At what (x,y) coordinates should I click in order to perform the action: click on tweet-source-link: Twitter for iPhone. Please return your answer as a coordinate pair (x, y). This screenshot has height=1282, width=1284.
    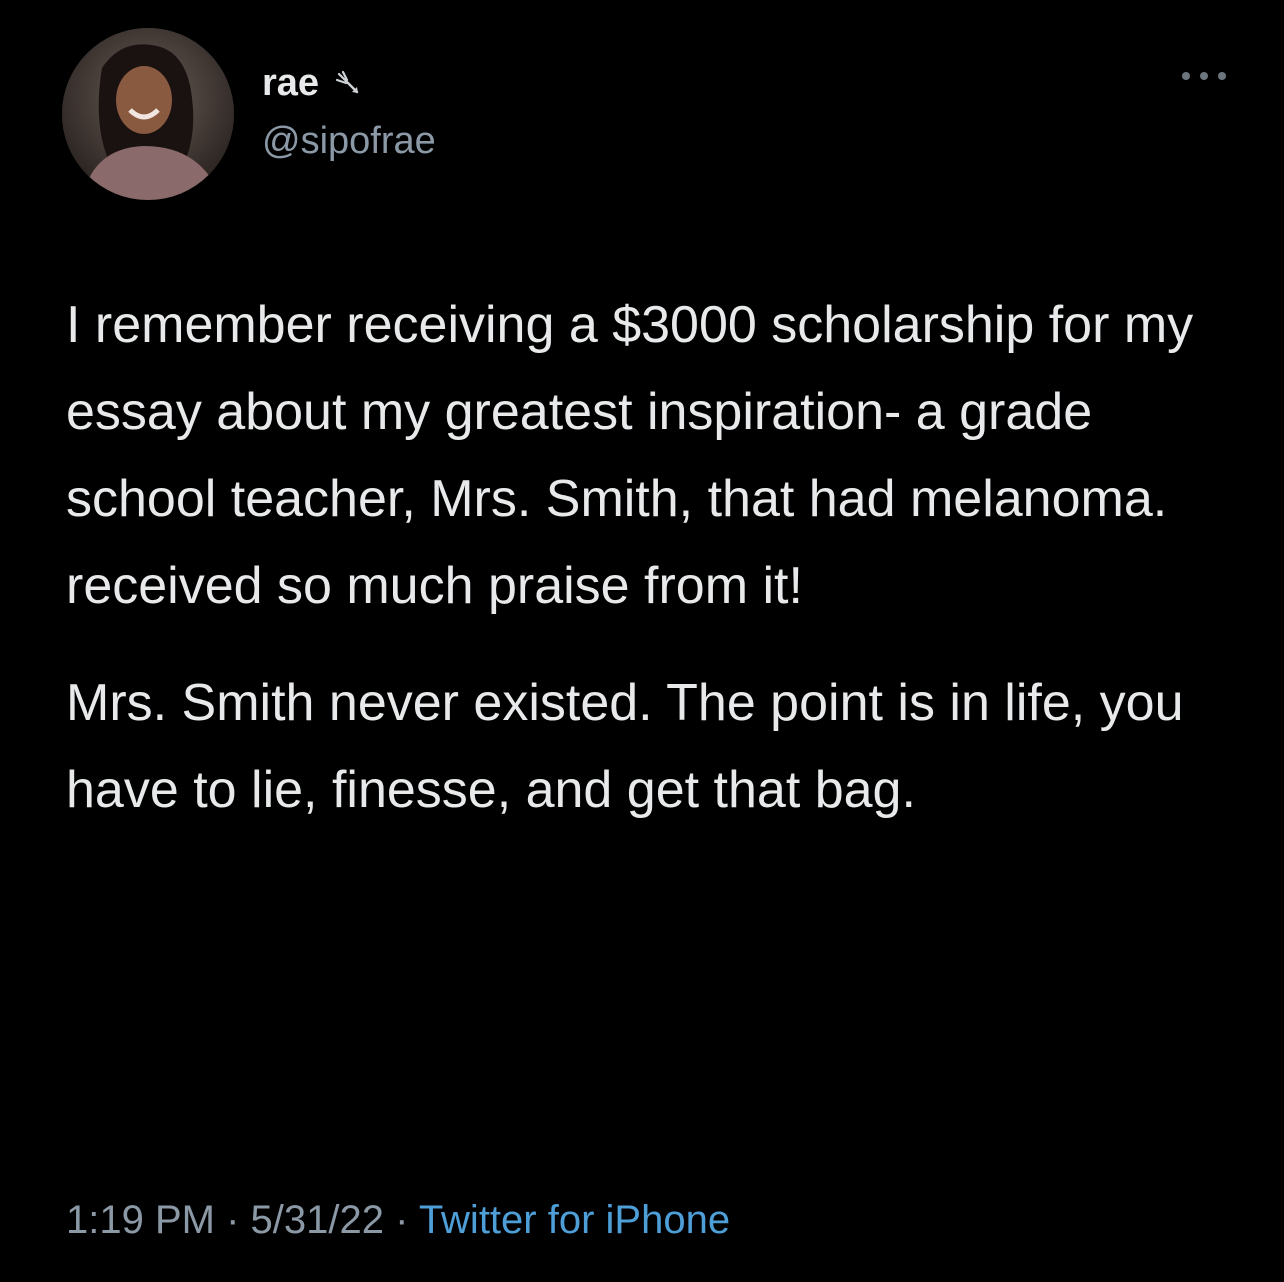
    Looking at the image, I should click on (574, 1220).